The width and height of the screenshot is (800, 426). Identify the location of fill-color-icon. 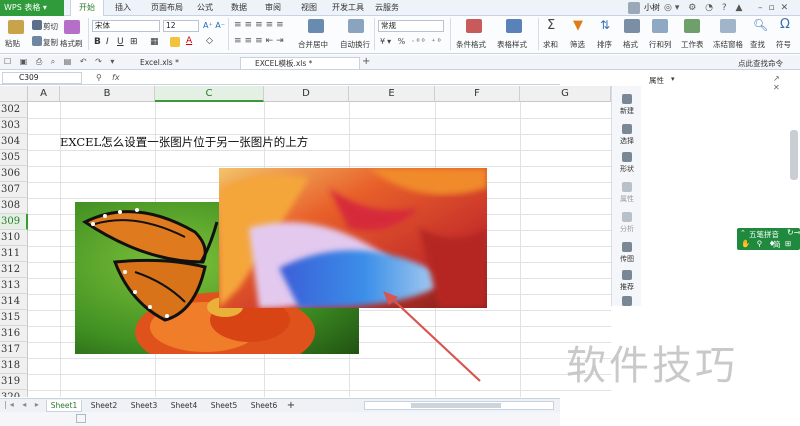
(175, 42).